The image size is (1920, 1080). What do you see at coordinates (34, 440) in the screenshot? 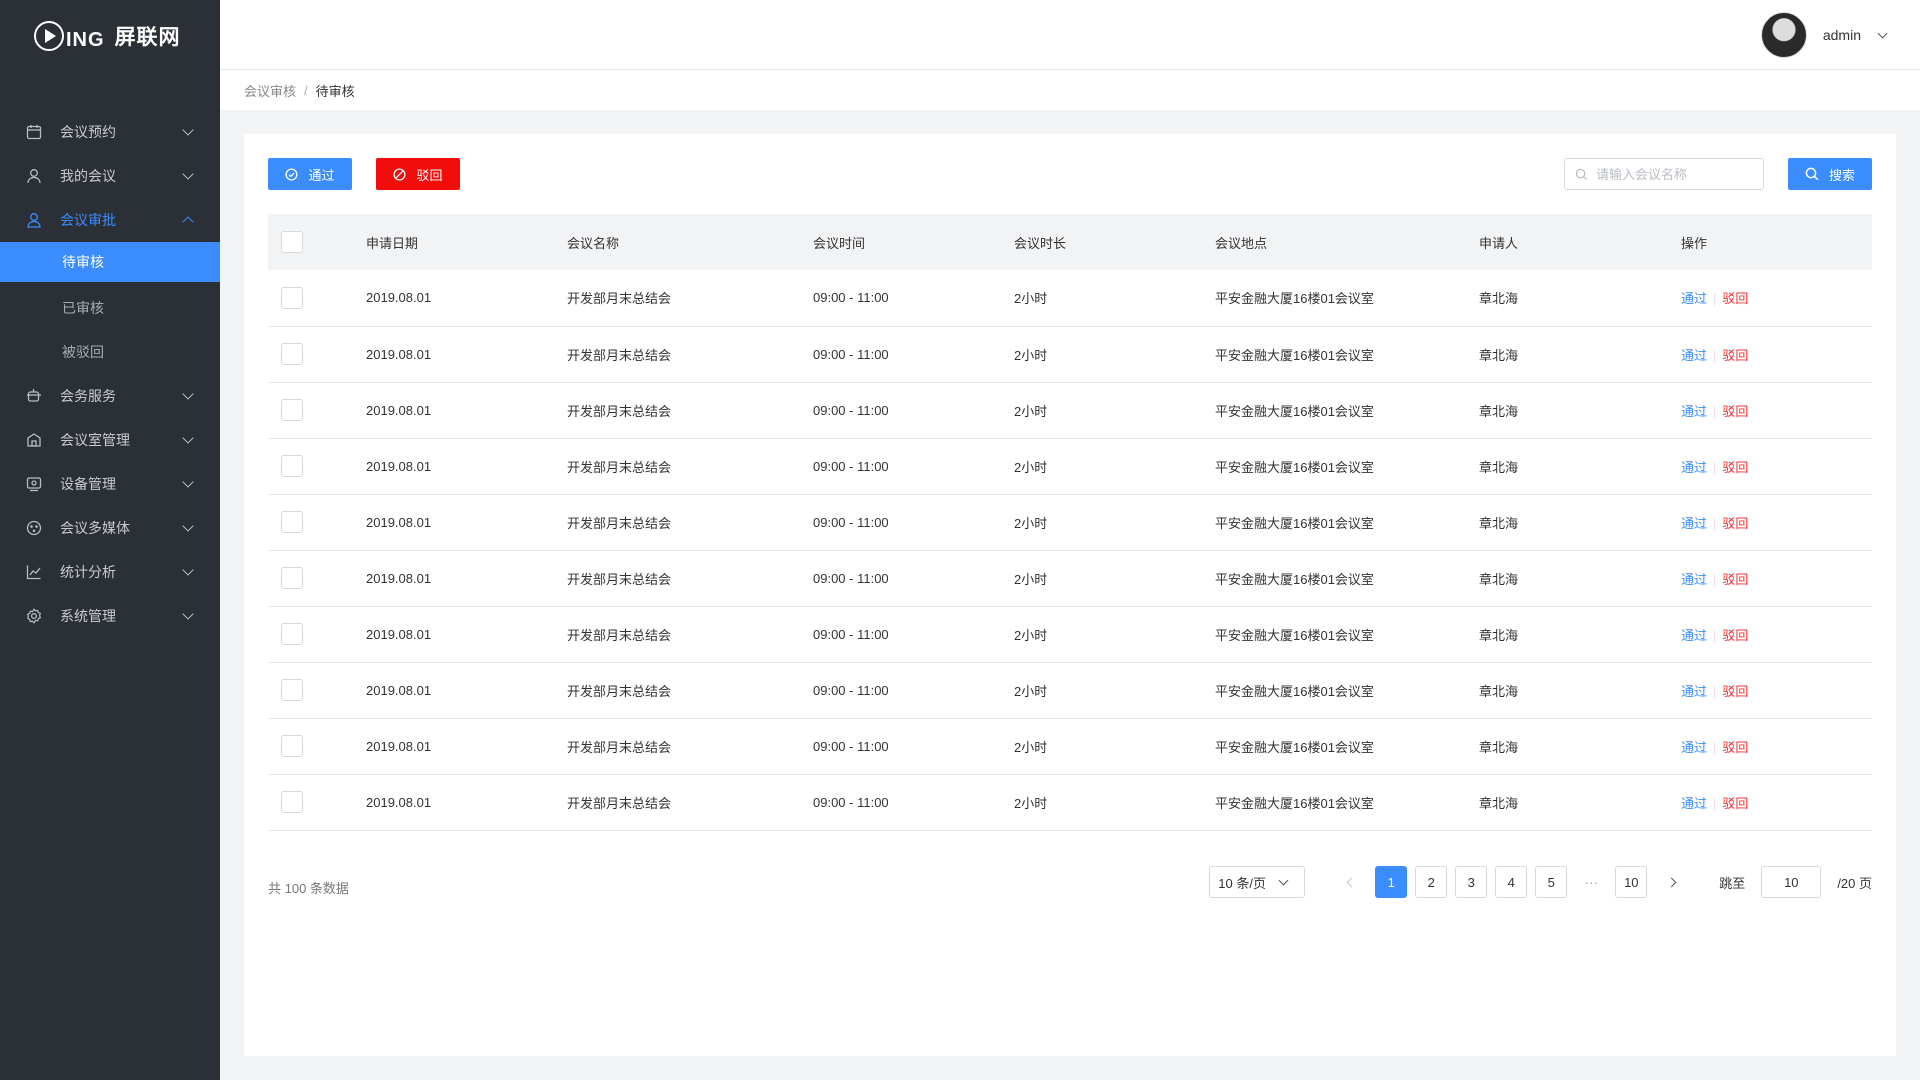
I see `room-icon` at bounding box center [34, 440].